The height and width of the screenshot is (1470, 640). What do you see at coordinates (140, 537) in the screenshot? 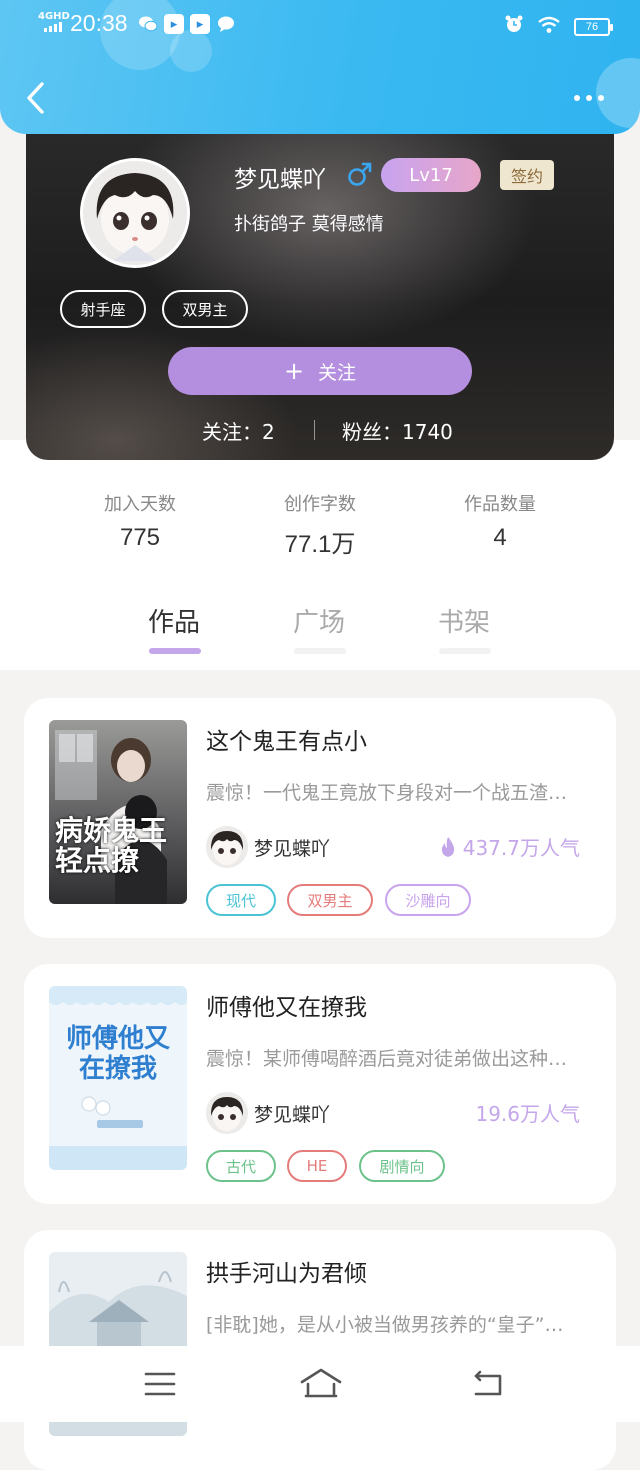
I see `counter-value: 775` at bounding box center [140, 537].